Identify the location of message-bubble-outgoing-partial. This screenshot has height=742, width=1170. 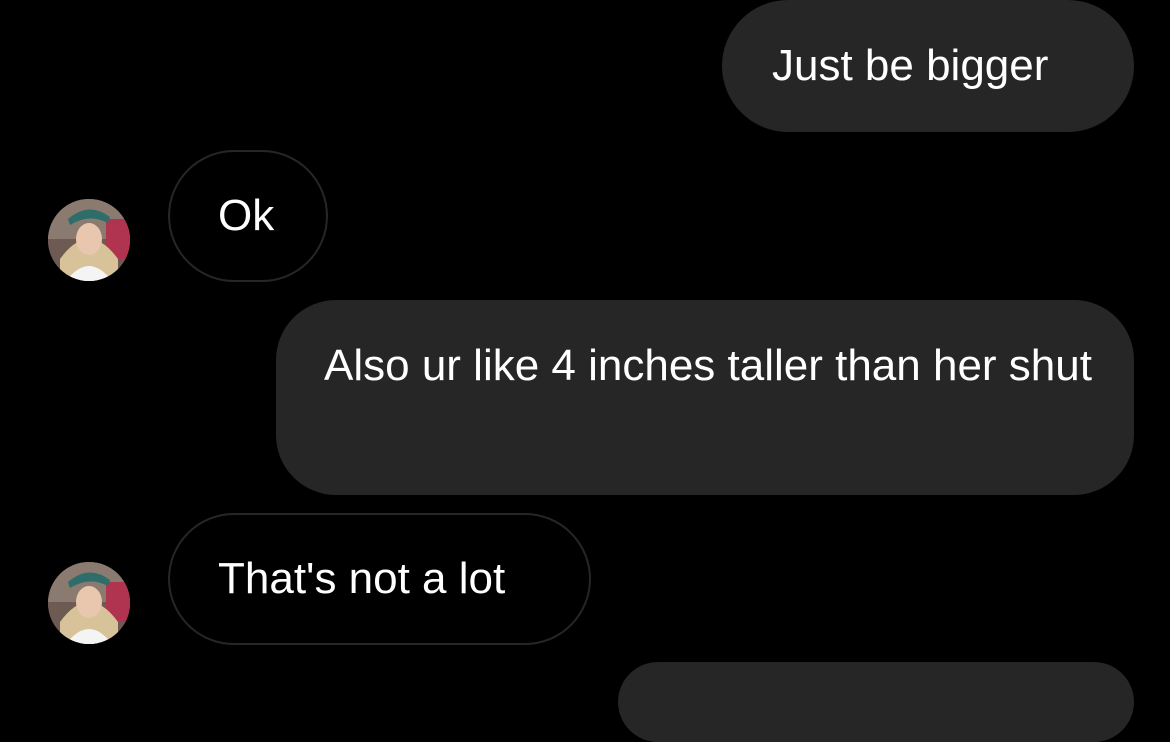
(876, 702).